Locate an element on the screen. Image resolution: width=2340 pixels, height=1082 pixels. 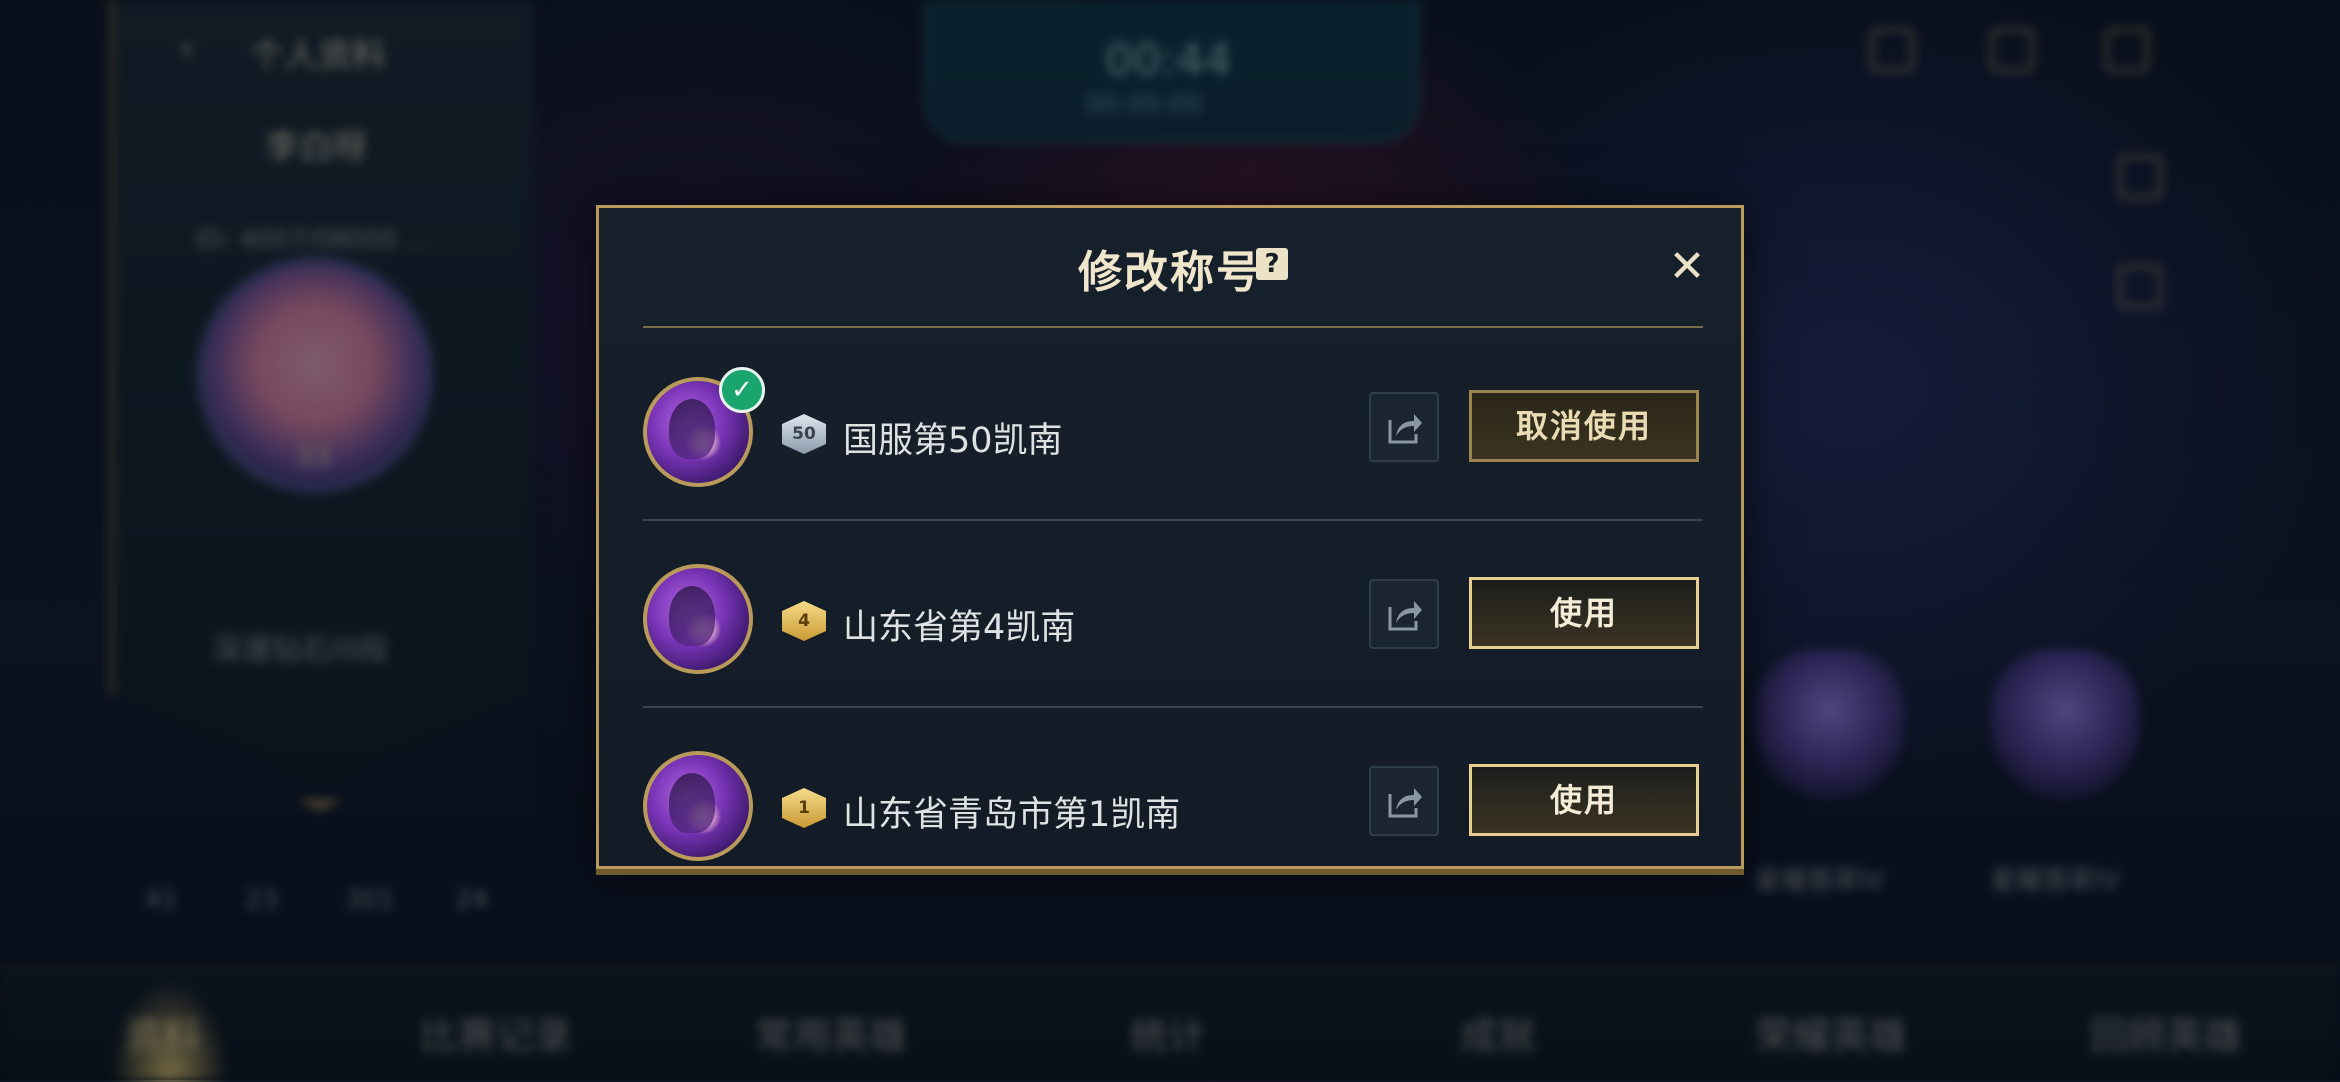
title-row: 1 山东省青岛市第1凯南 使用 is located at coordinates (1170, 797).